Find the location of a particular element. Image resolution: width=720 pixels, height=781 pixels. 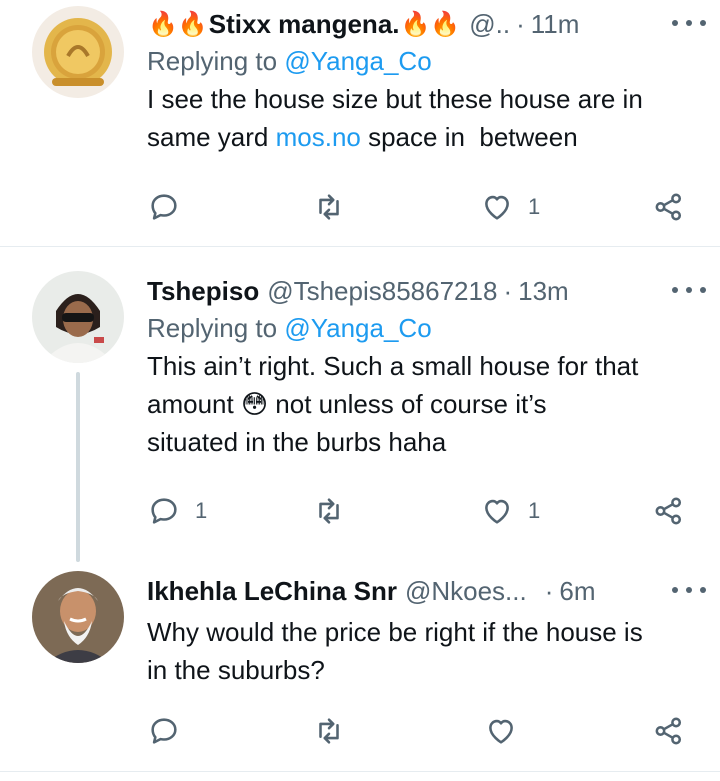

like-button is located at coordinates (501, 731).